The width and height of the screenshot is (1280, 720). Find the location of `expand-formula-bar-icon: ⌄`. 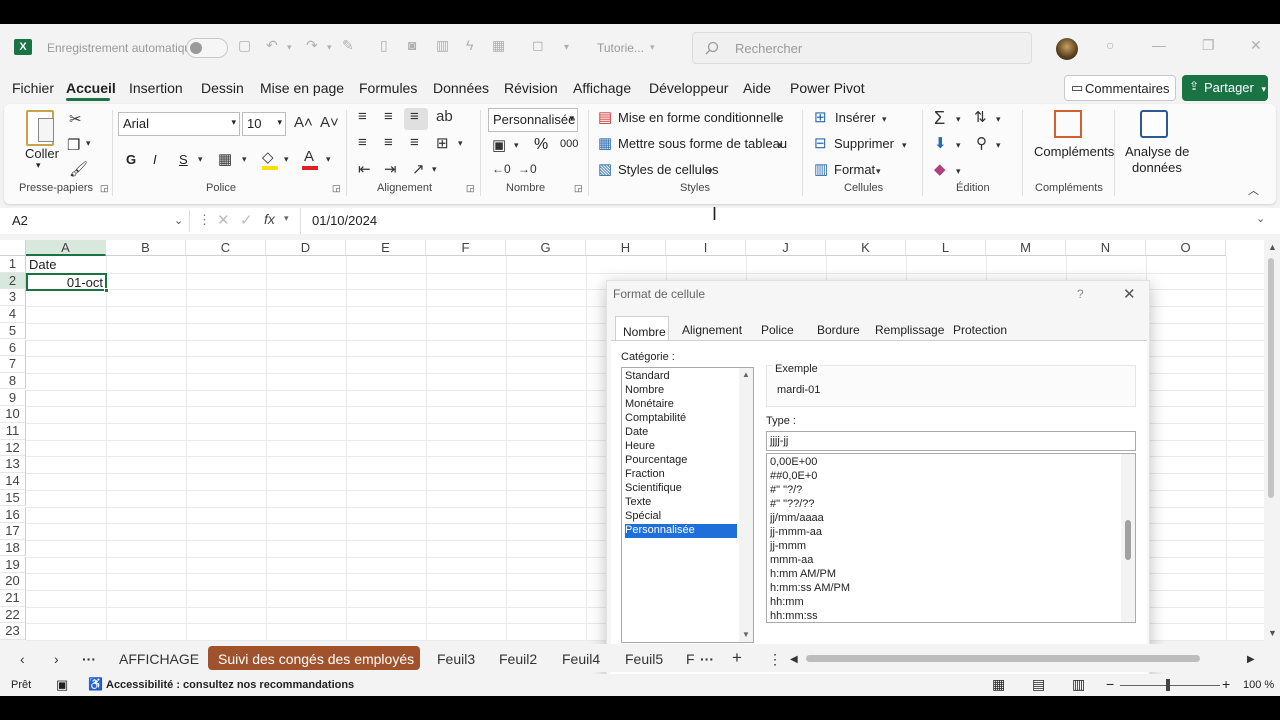

expand-formula-bar-icon: ⌄ is located at coordinates (1260, 218).